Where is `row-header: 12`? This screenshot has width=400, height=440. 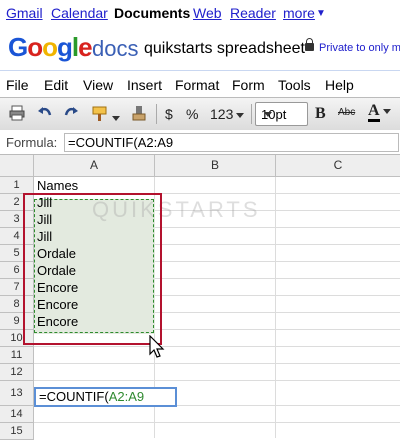 row-header: 12 is located at coordinates (17, 372).